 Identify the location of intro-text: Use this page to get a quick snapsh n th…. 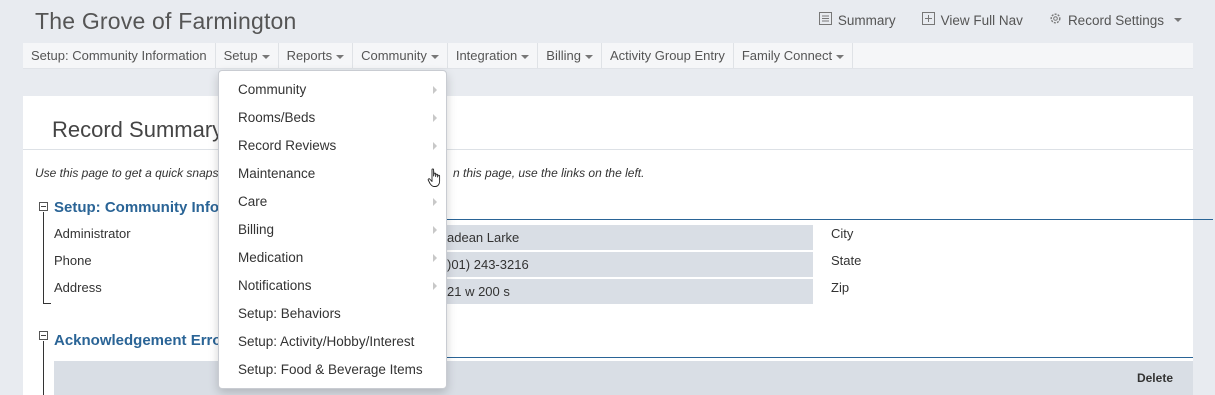
(339, 173).